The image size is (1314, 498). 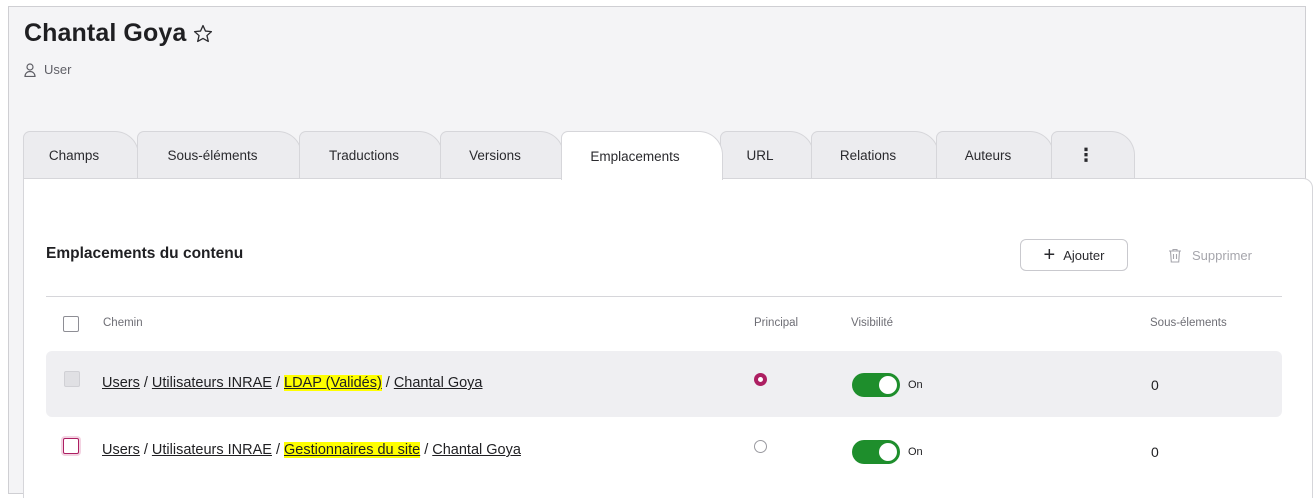 I want to click on content-type: User, so click(x=47, y=69).